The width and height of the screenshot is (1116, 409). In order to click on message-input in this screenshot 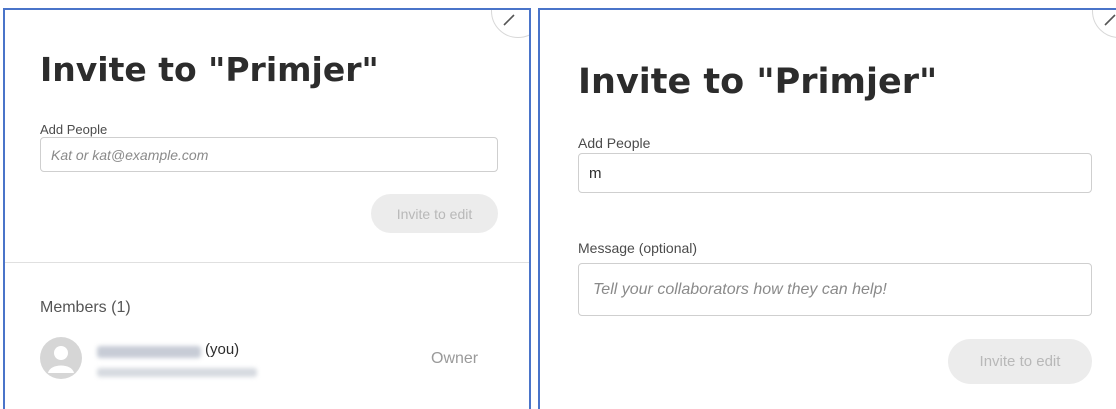, I will do `click(835, 289)`.